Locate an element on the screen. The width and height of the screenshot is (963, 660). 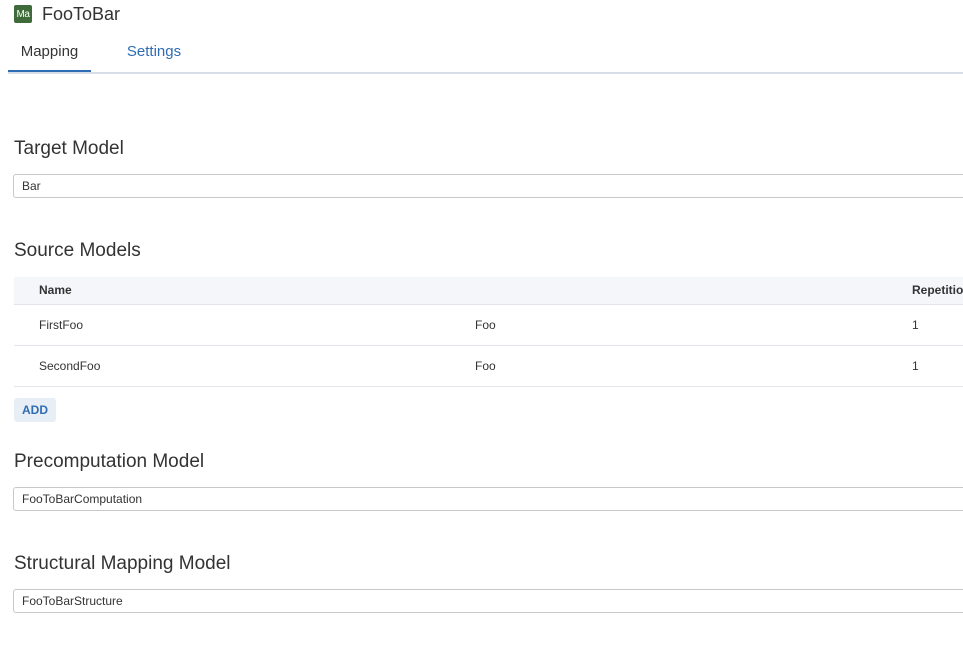
column-header-repetition: Repetitio is located at coordinates (937, 290).